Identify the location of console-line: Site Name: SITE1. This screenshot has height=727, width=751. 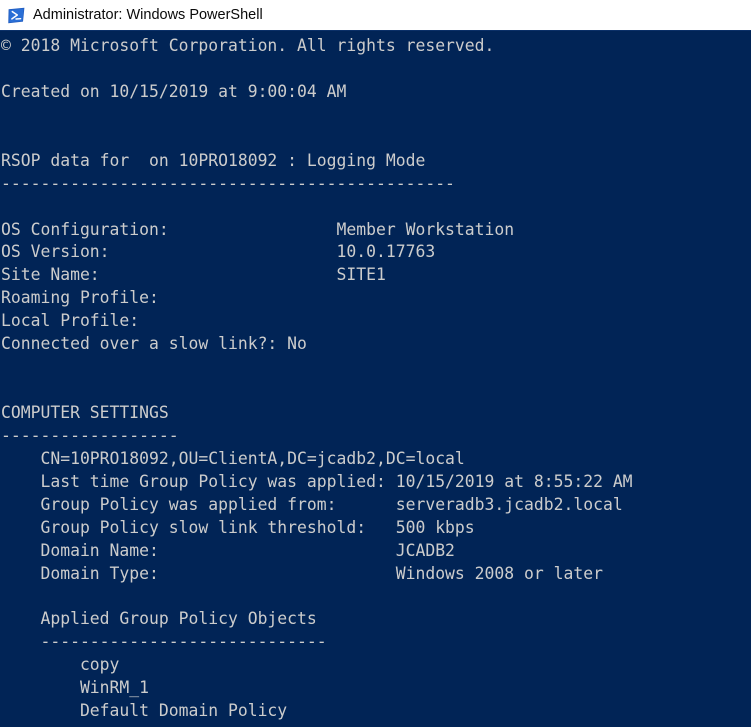
(193, 275).